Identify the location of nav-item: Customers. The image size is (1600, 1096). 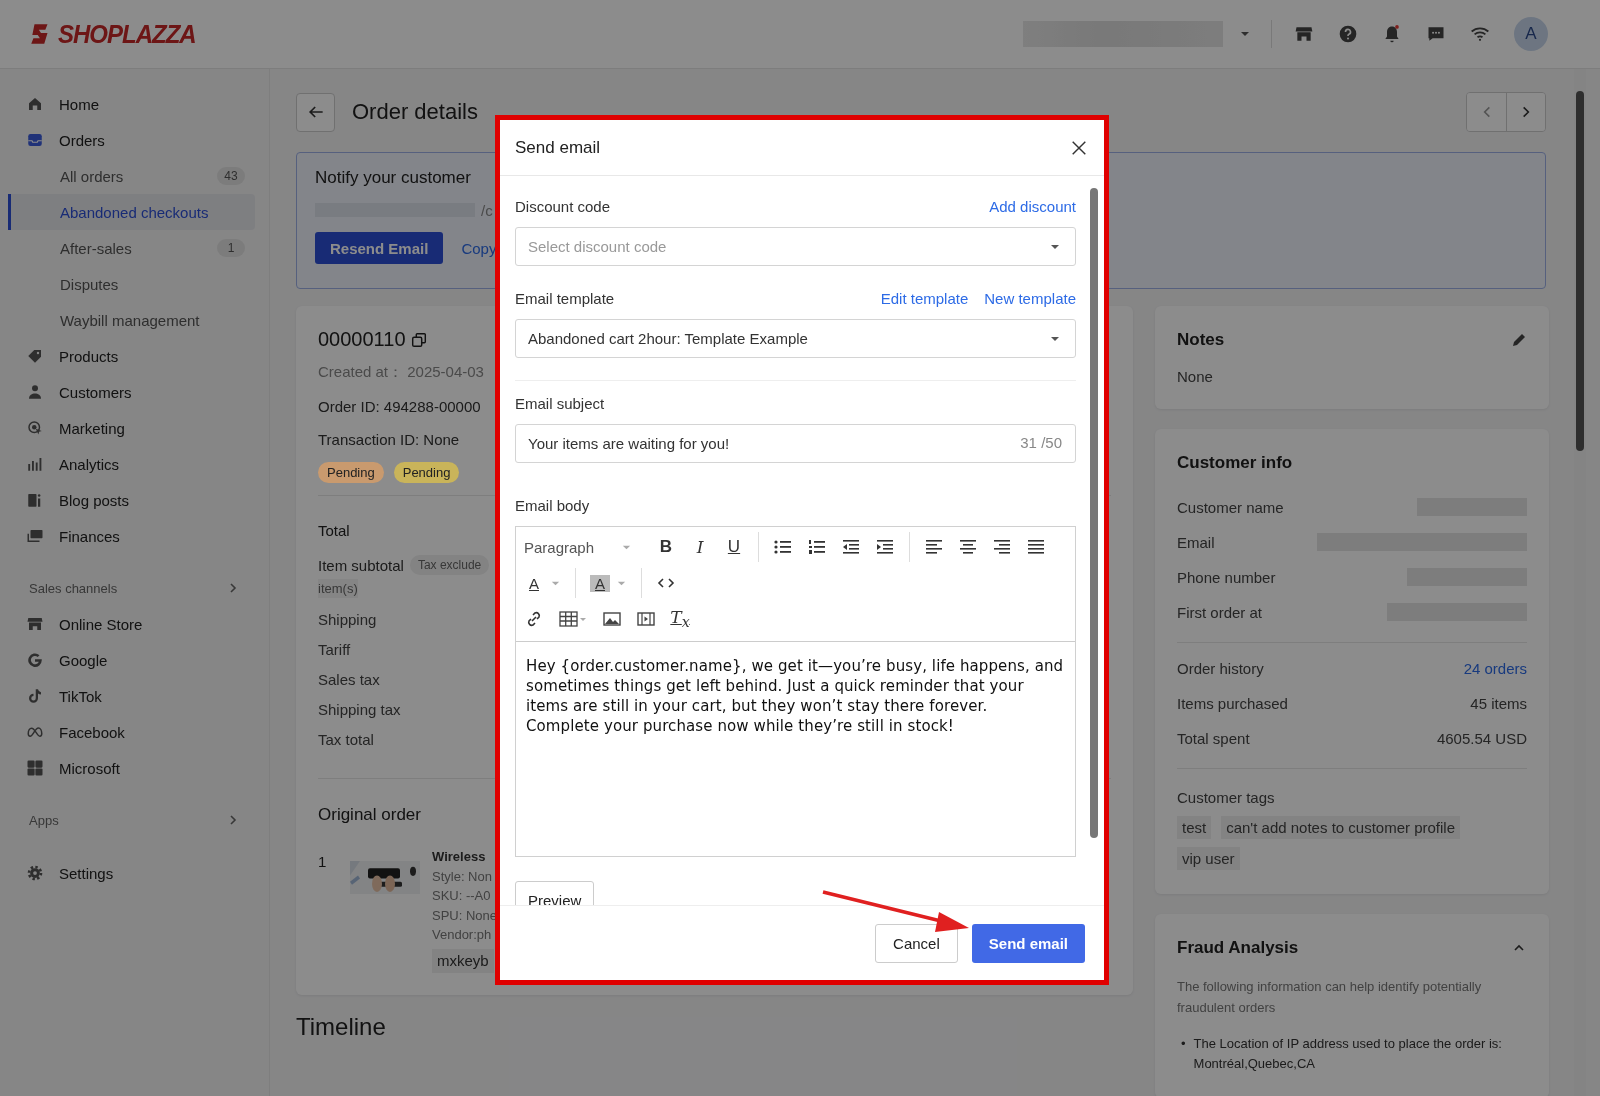
(127, 392).